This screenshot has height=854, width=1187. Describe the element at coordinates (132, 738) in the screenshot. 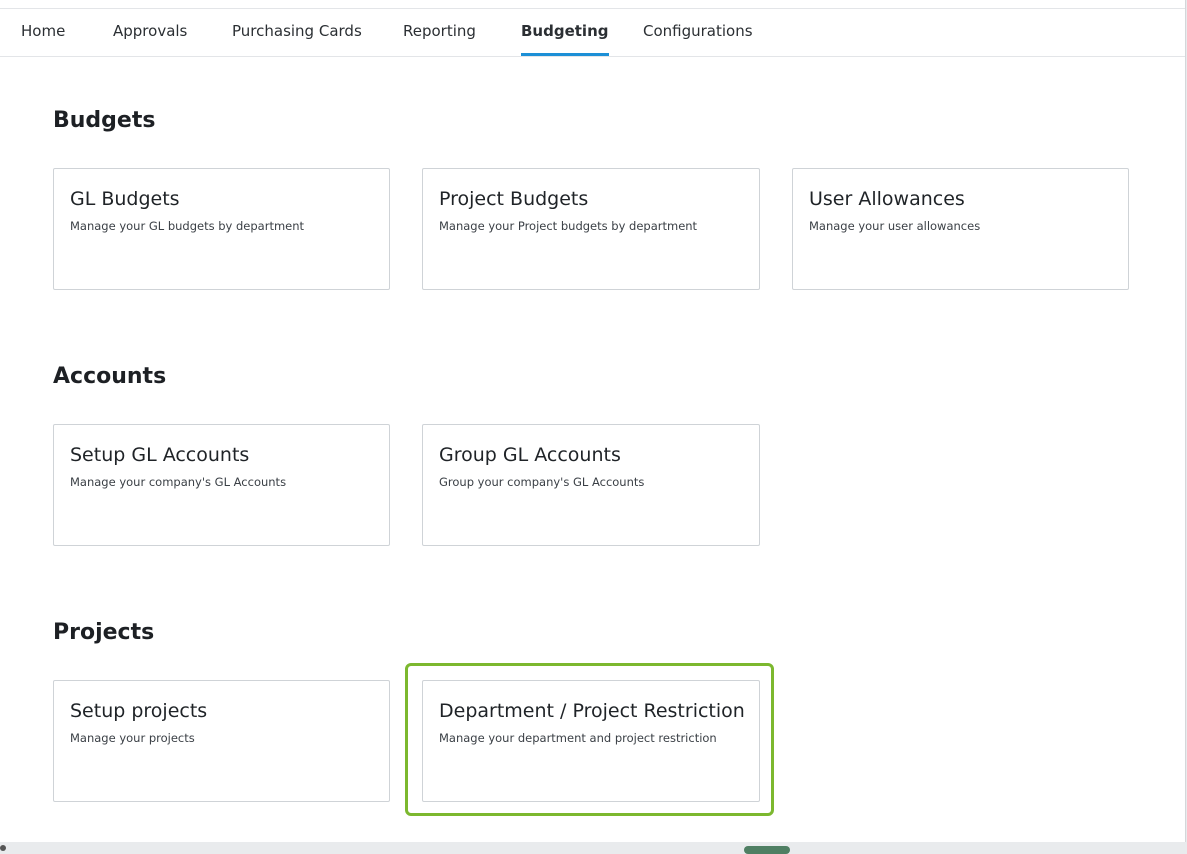

I see `card-description: Manage your projects` at that location.